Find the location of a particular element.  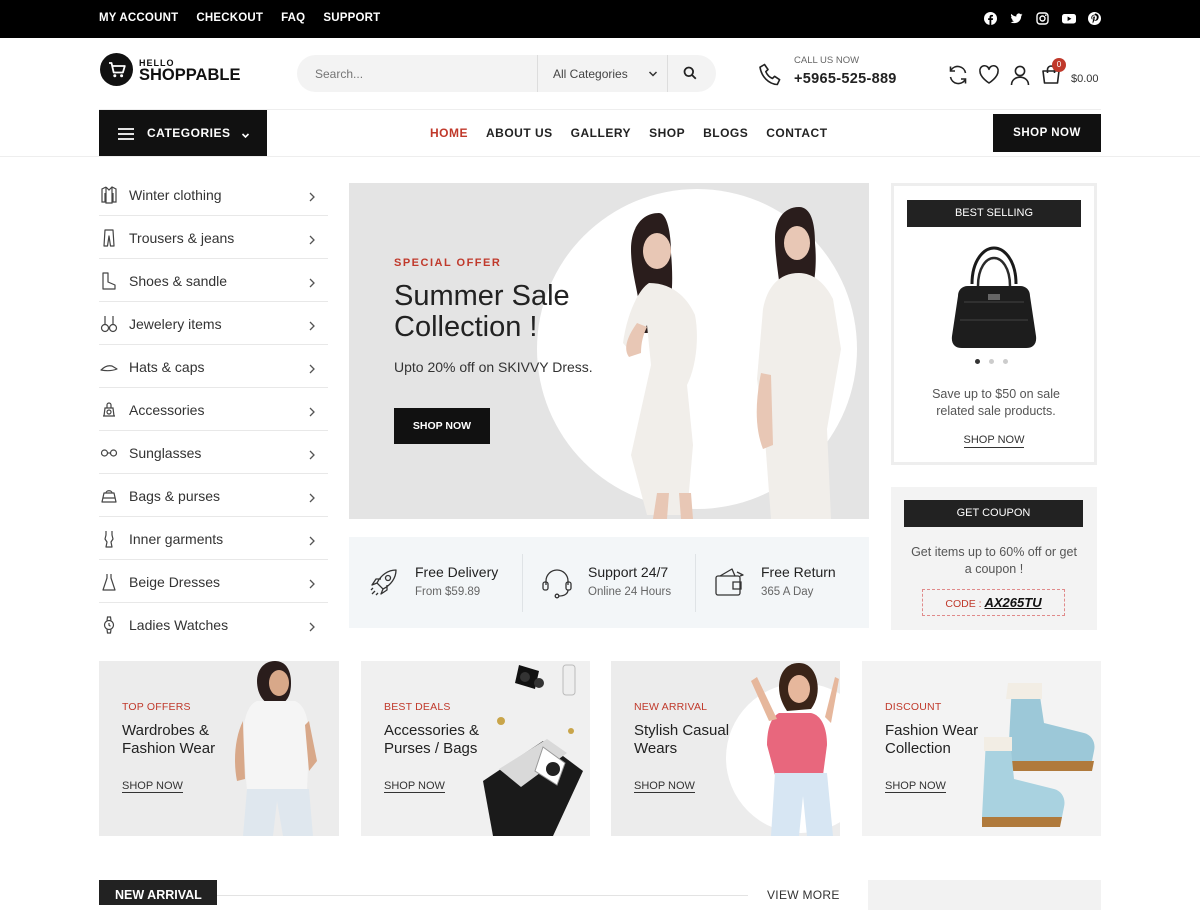

trousers-icon is located at coordinates (109, 238).